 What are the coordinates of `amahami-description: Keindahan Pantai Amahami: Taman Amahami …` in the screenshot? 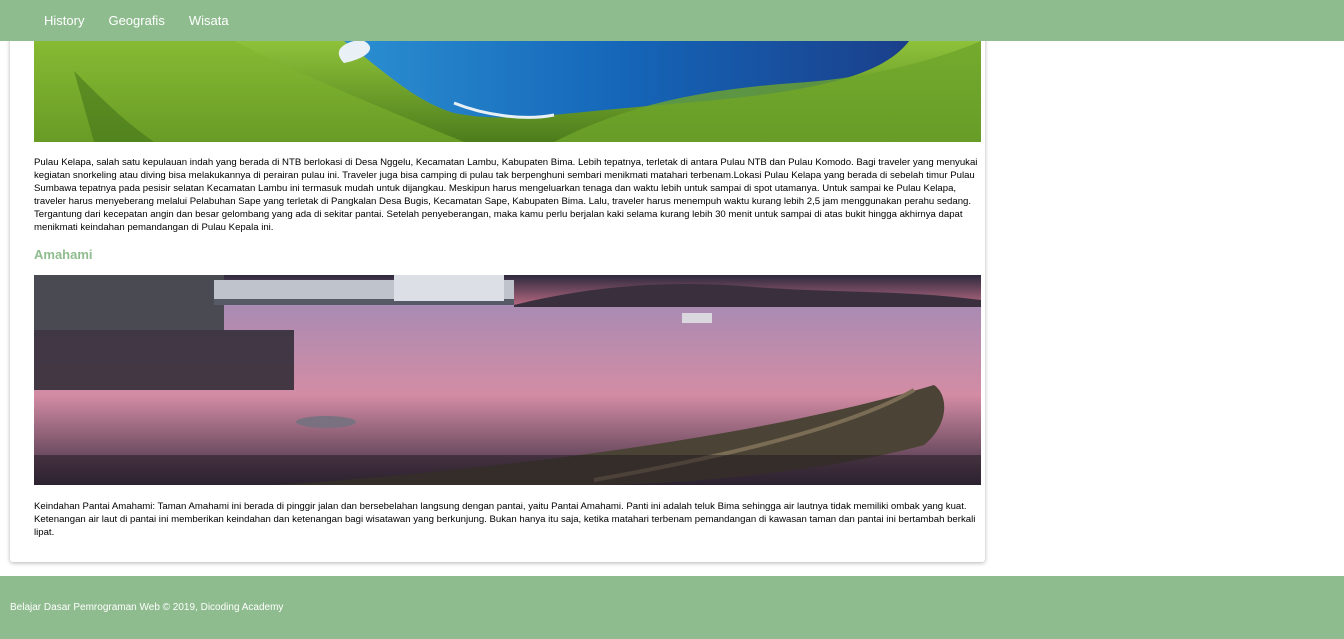 It's located at (505, 519).